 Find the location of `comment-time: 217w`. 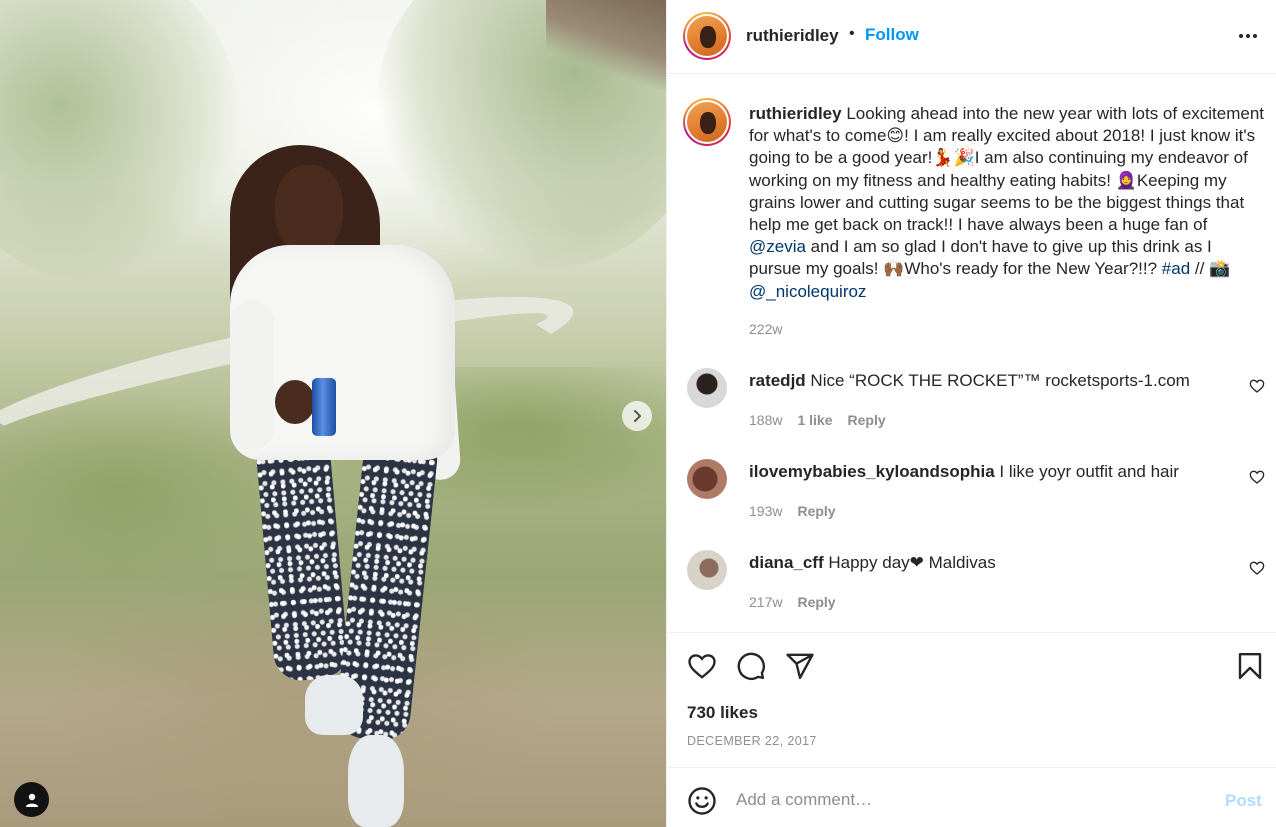

comment-time: 217w is located at coordinates (765, 602).